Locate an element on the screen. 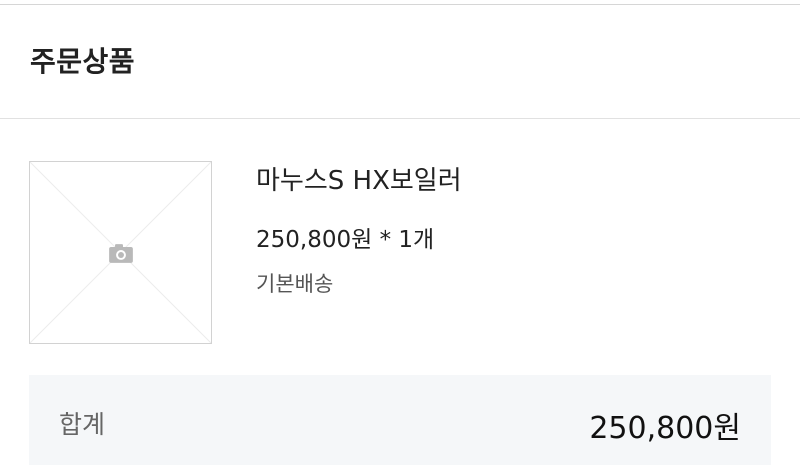 This screenshot has height=465, width=800. header-divider is located at coordinates (400, 118).